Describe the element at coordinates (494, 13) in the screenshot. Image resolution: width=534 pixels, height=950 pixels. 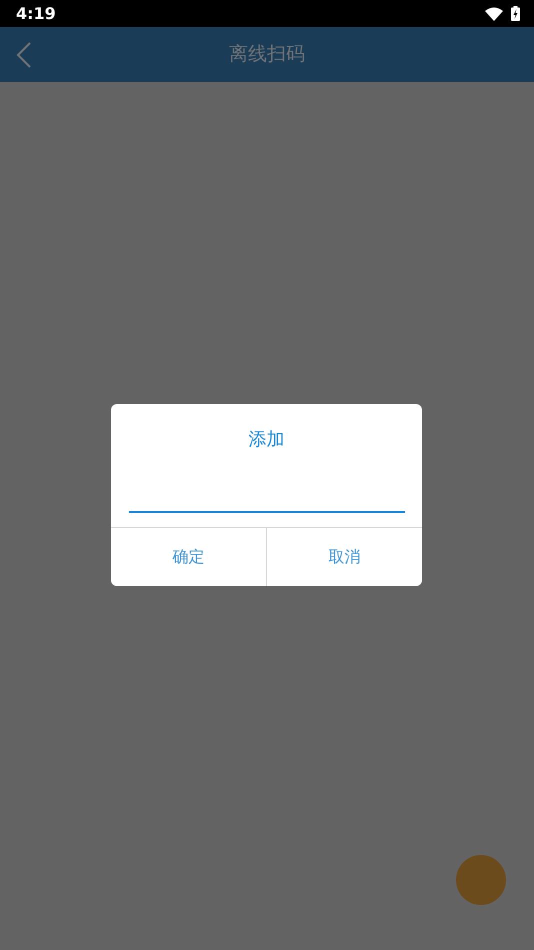
I see `wifi-icon` at that location.